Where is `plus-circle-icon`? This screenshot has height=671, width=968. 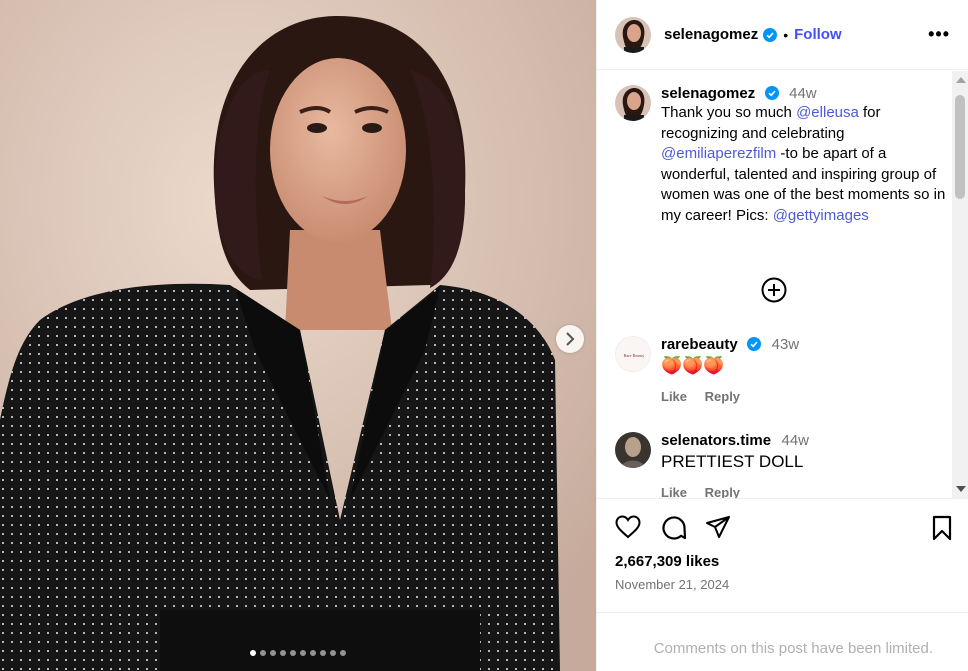 plus-circle-icon is located at coordinates (774, 290).